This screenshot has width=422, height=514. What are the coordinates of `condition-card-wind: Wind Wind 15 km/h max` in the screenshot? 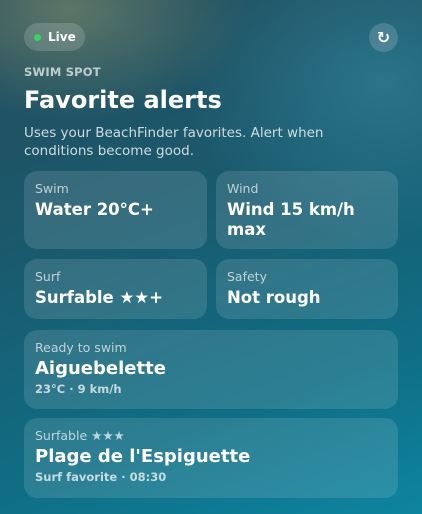 It's located at (307, 210).